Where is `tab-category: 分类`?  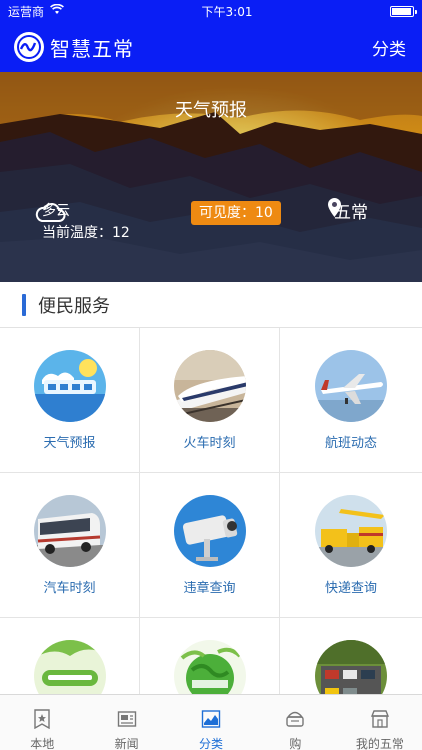
tab-category: 分类 is located at coordinates (211, 722).